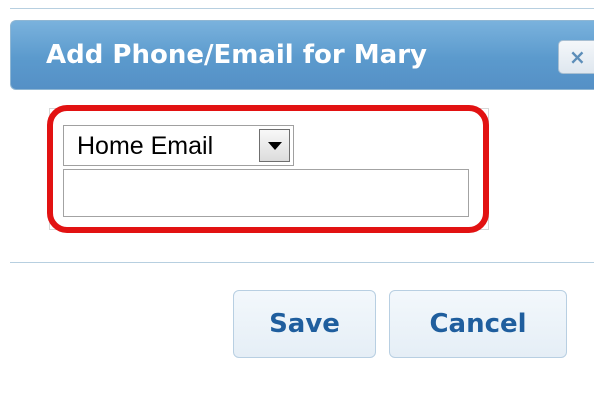 This screenshot has width=594, height=395. What do you see at coordinates (478, 324) in the screenshot?
I see `cancel-button: Cancel` at bounding box center [478, 324].